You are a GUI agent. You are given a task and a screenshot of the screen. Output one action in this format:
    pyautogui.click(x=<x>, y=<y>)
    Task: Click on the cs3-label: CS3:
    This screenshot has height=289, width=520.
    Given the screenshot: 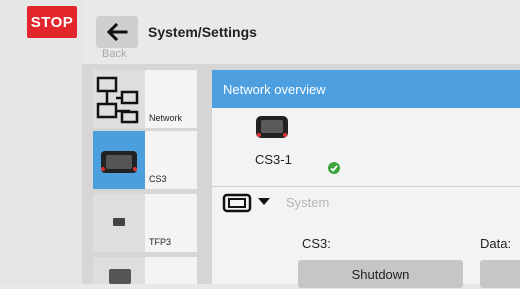 What is the action you would take?
    pyautogui.click(x=316, y=243)
    